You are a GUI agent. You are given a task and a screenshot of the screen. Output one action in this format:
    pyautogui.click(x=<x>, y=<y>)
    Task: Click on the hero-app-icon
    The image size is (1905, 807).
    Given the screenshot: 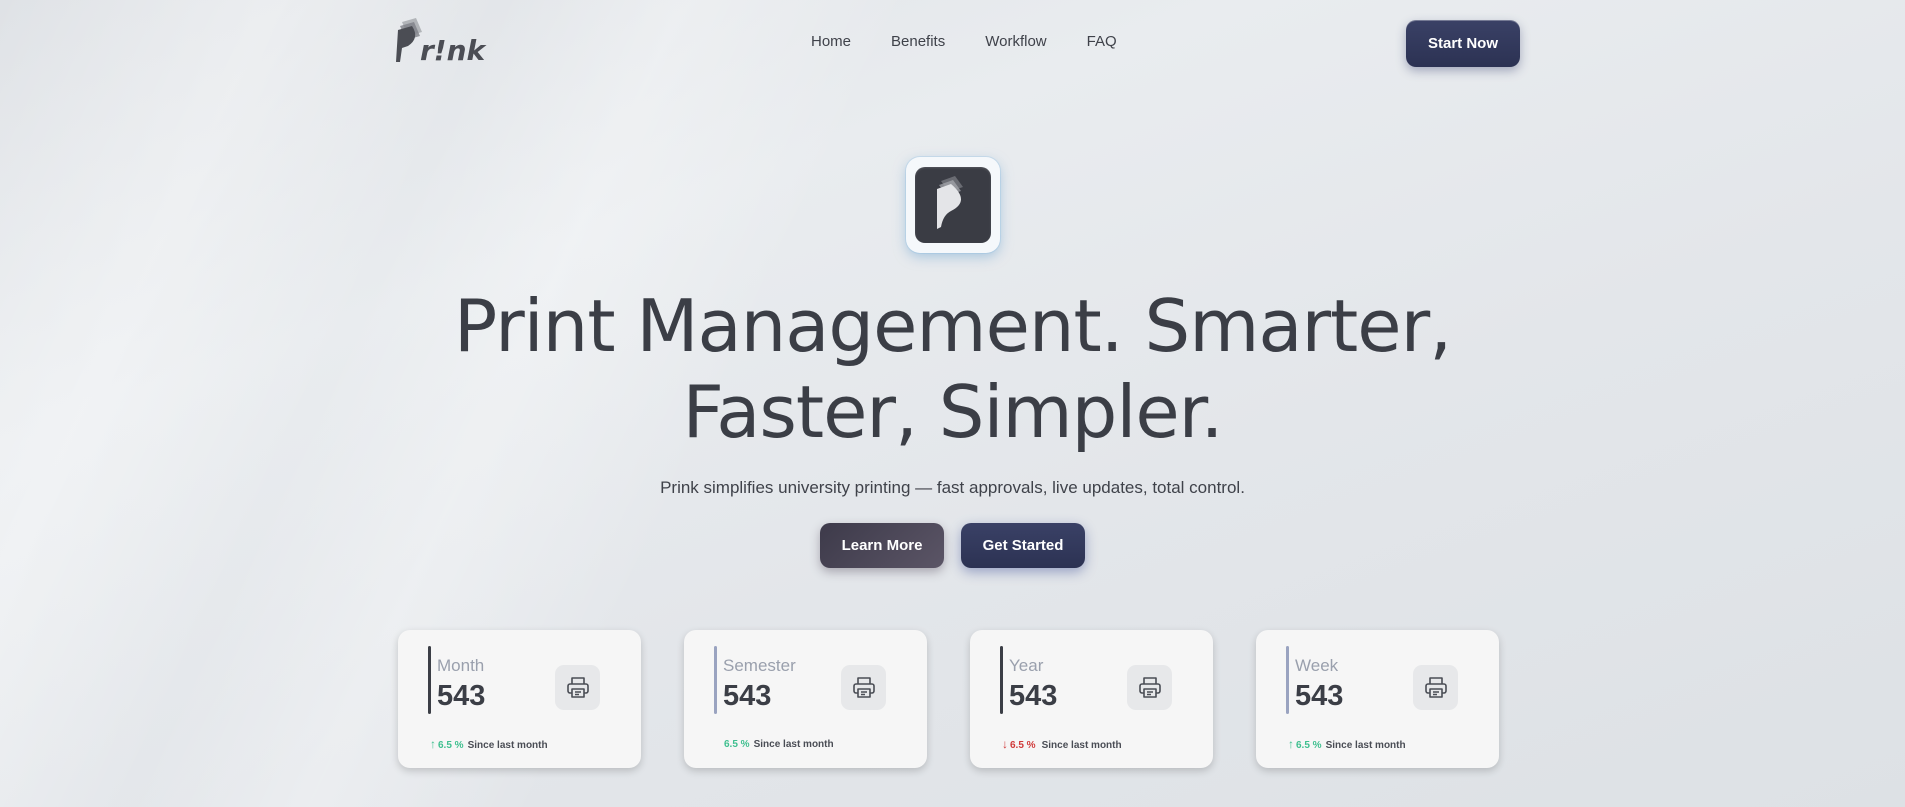 What is the action you would take?
    pyautogui.click(x=953, y=205)
    